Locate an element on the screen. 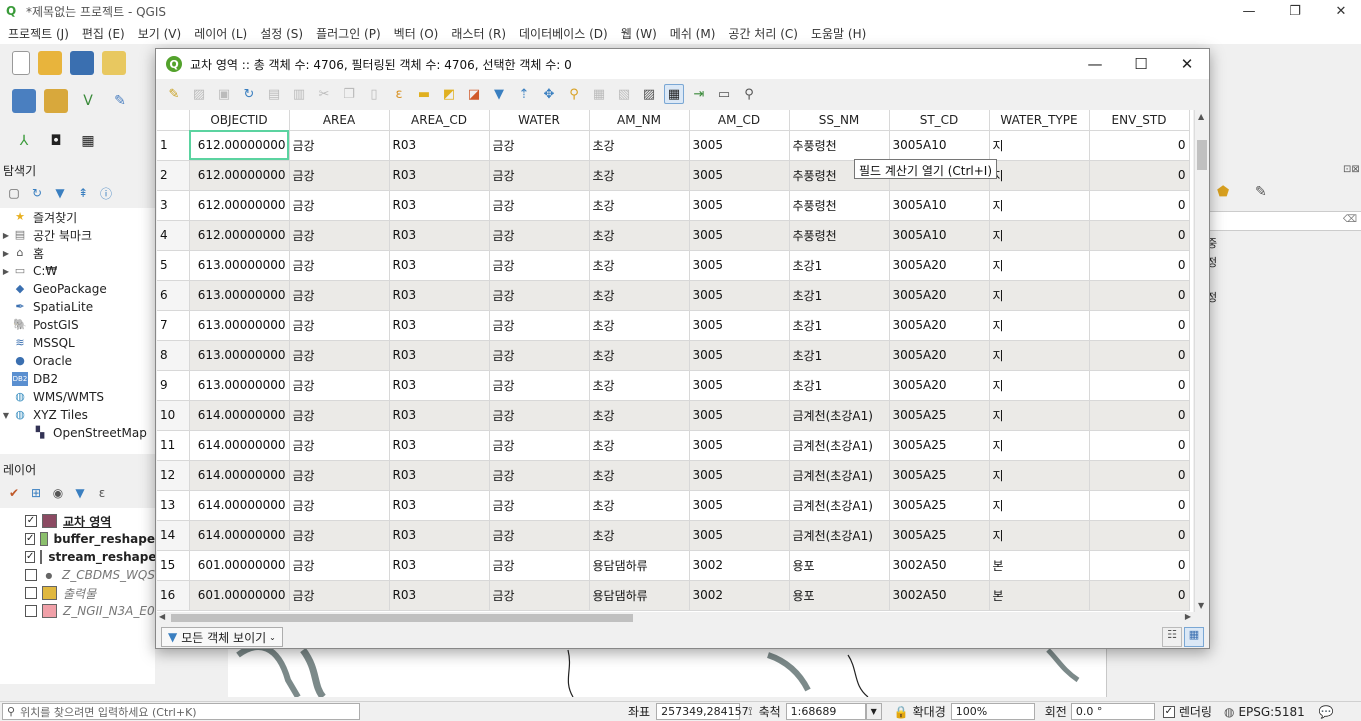 This screenshot has height=721, width=1361. scroll-right-arrow-icon: ▶ is located at coordinates (1188, 616).